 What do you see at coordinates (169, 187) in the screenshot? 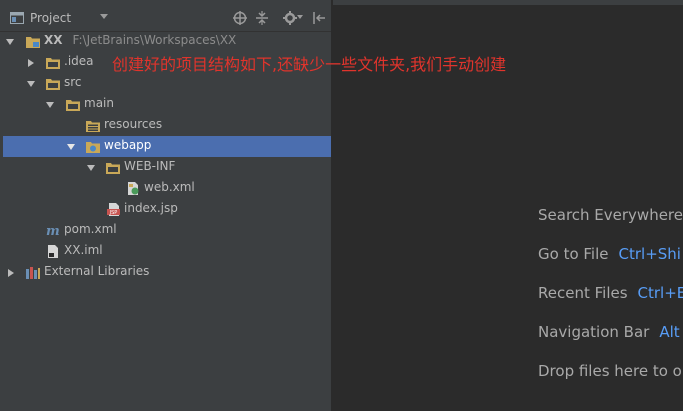
I see `tree-node-label: web.xml` at bounding box center [169, 187].